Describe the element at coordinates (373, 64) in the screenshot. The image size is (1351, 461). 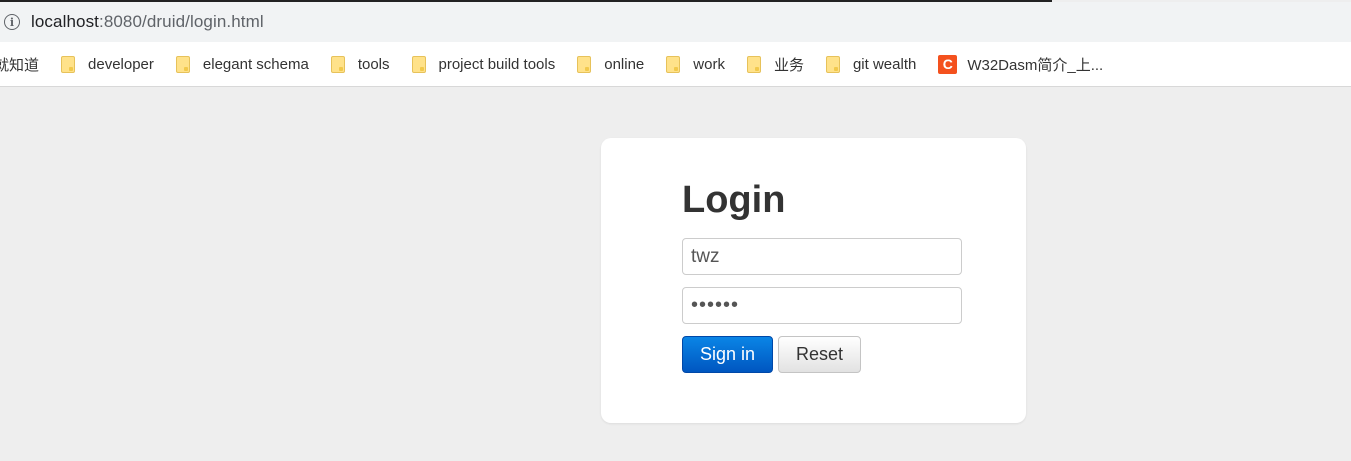
I see `bookmark-label: tools` at that location.